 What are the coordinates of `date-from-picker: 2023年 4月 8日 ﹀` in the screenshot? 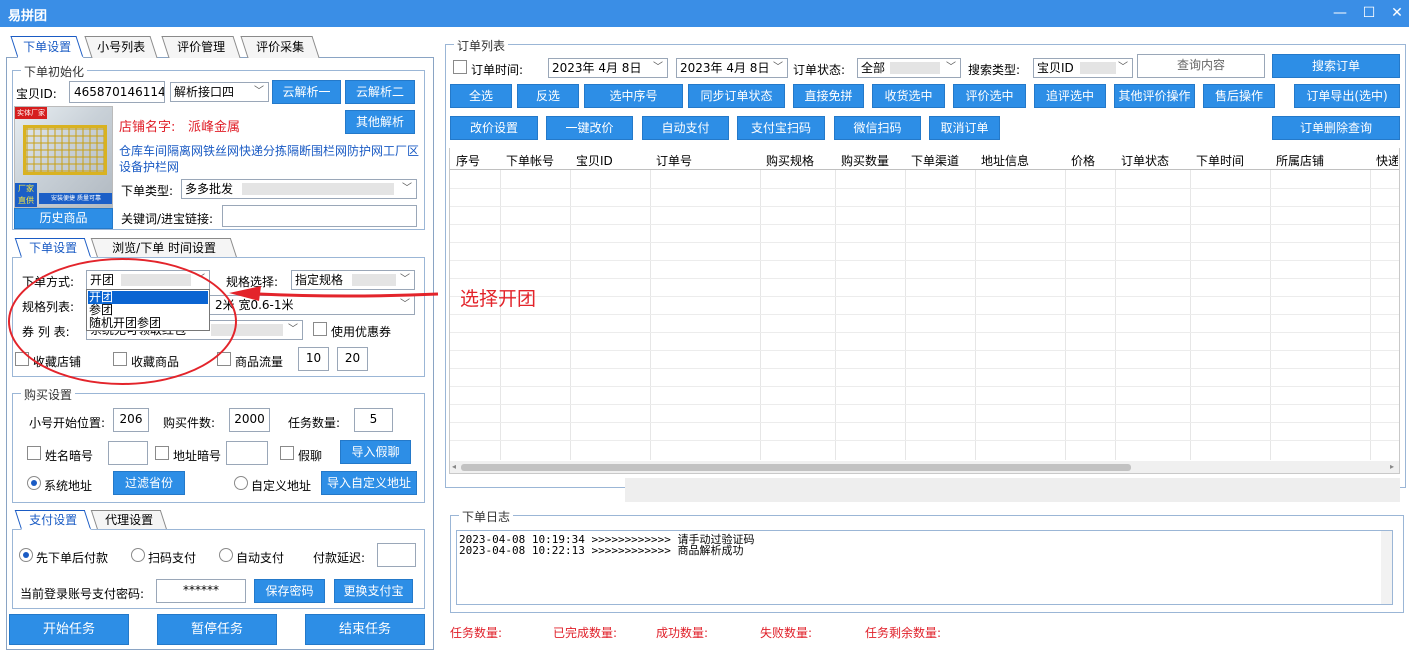 It's located at (608, 68).